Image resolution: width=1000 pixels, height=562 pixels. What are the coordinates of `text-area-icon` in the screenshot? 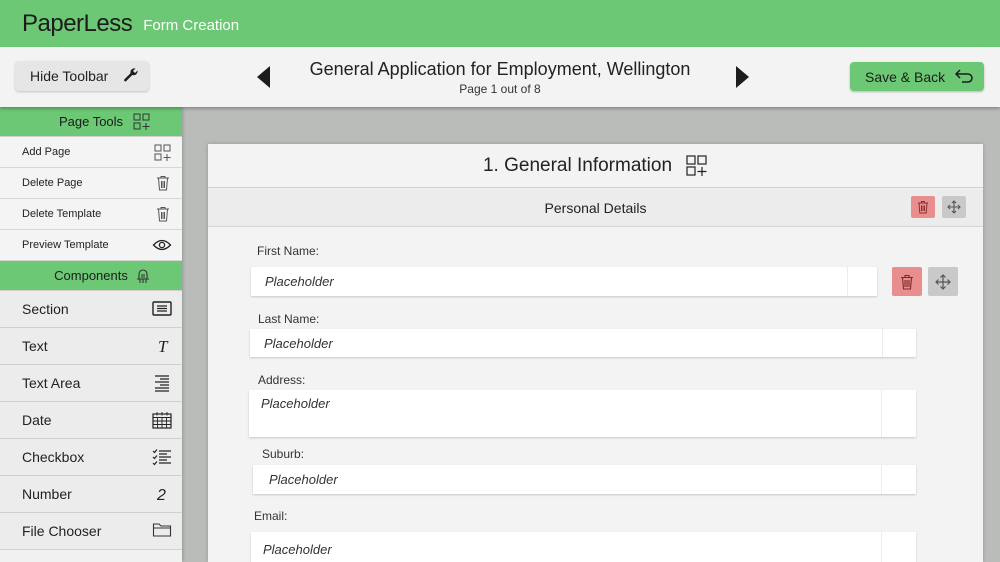 It's located at (162, 383).